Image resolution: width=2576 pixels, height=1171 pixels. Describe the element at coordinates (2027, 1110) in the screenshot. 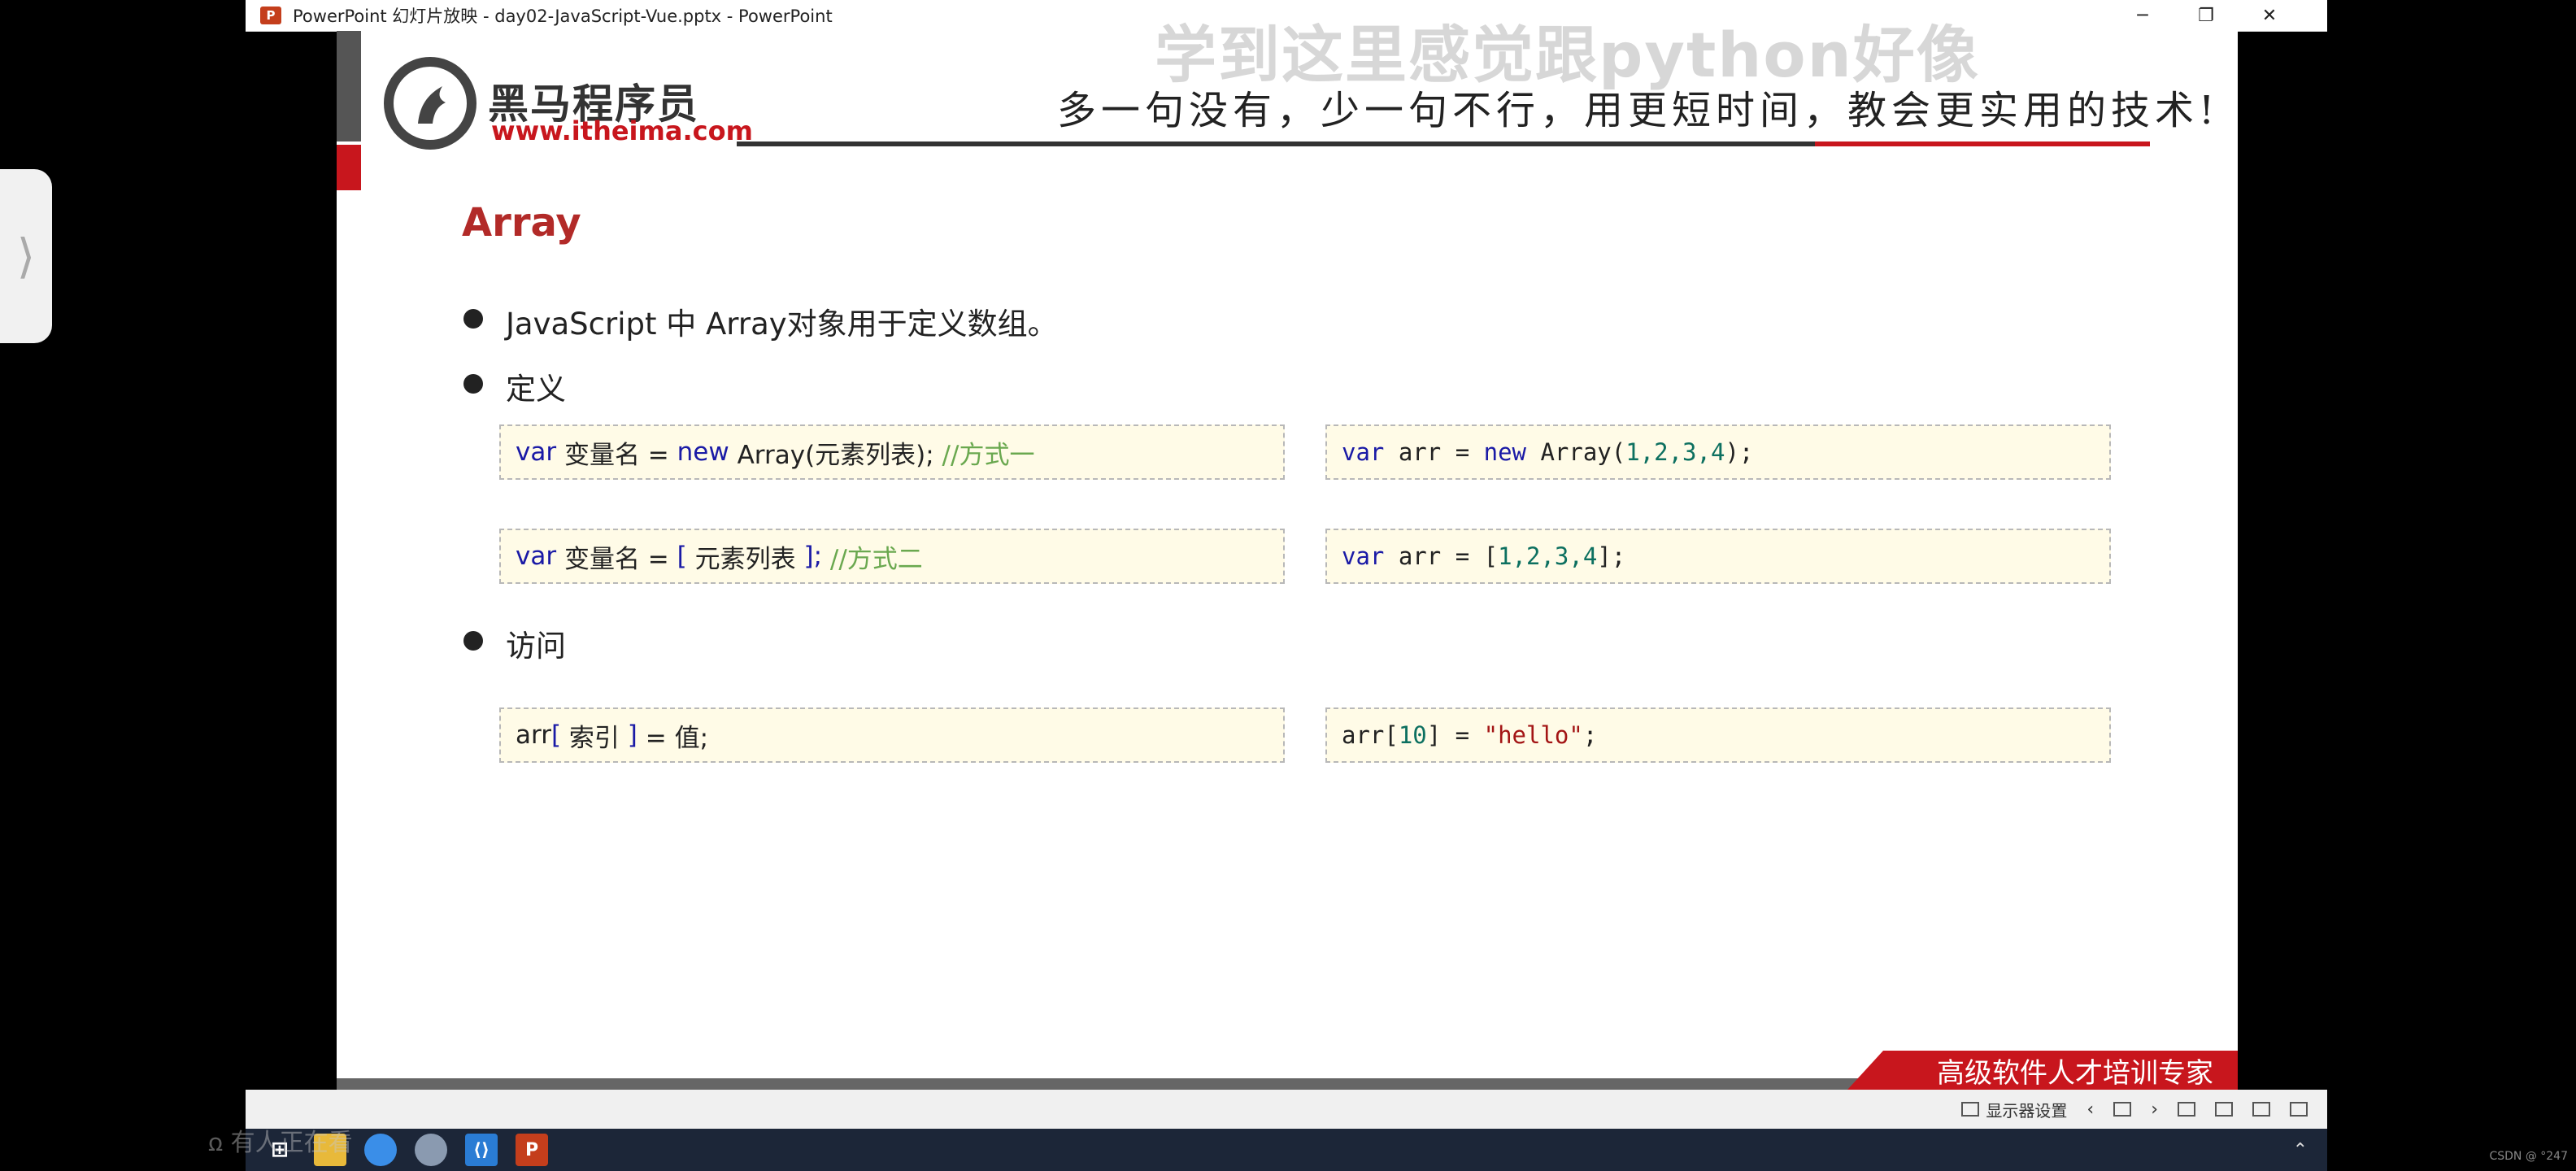

I see `display-settings-label: 显示器设置` at that location.